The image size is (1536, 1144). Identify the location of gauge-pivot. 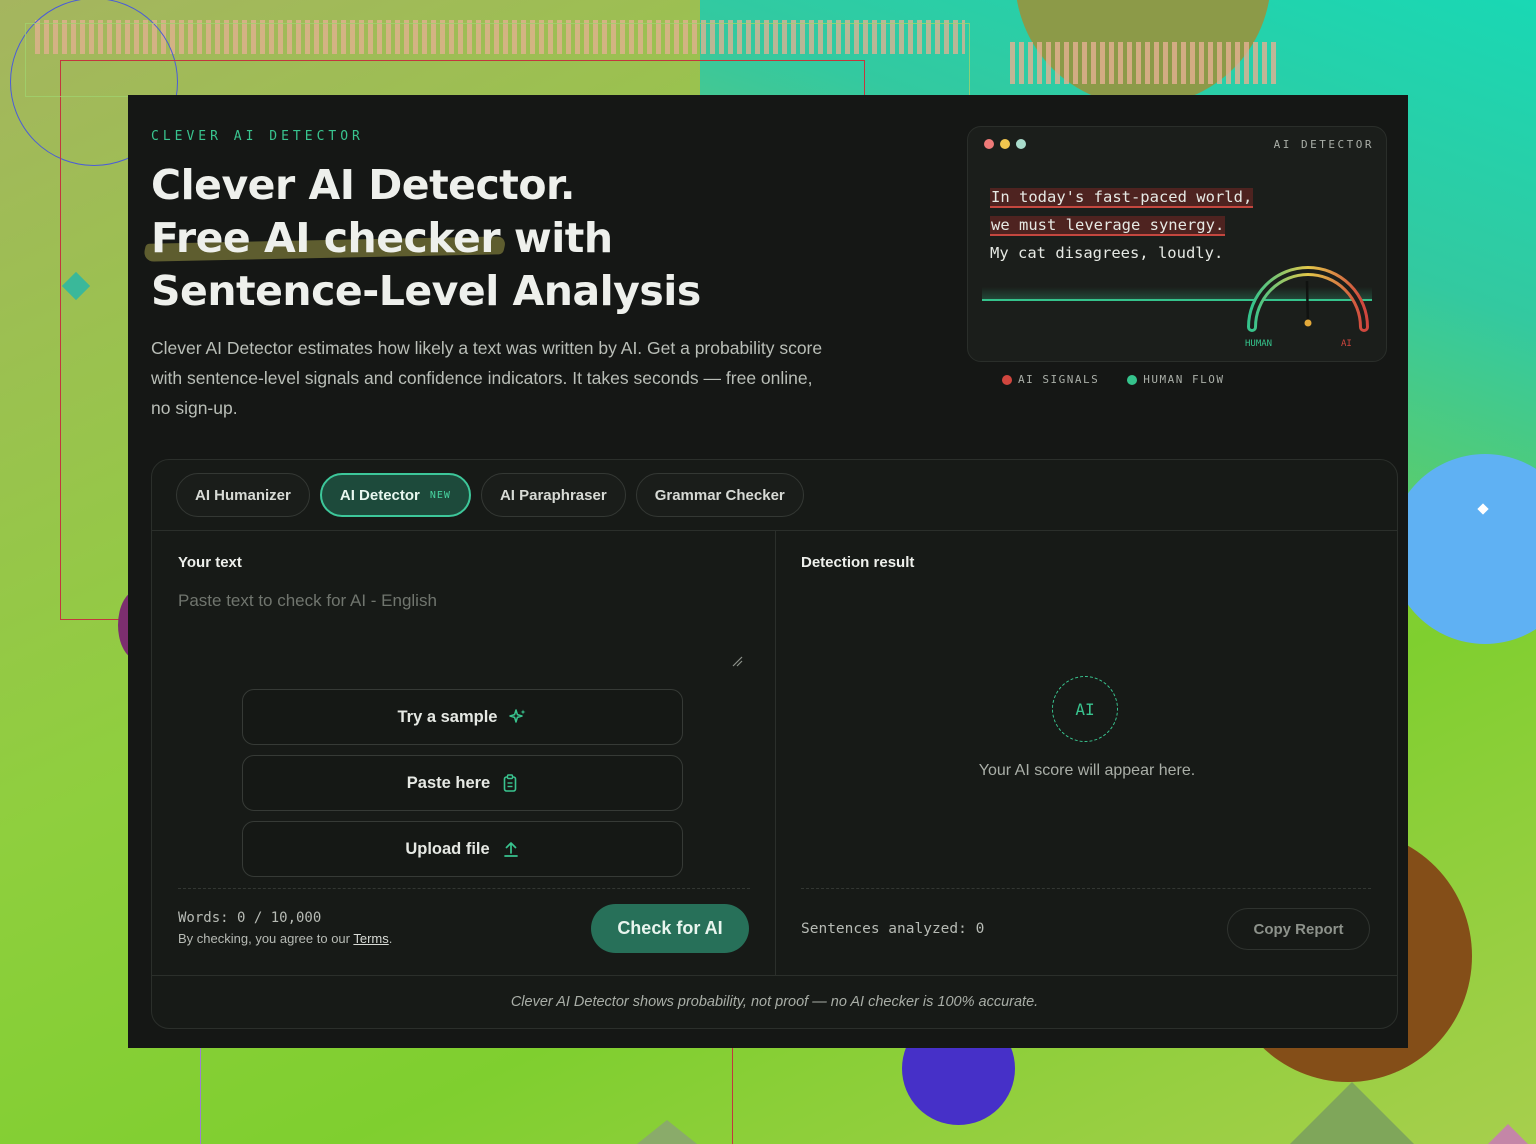
(1308, 323).